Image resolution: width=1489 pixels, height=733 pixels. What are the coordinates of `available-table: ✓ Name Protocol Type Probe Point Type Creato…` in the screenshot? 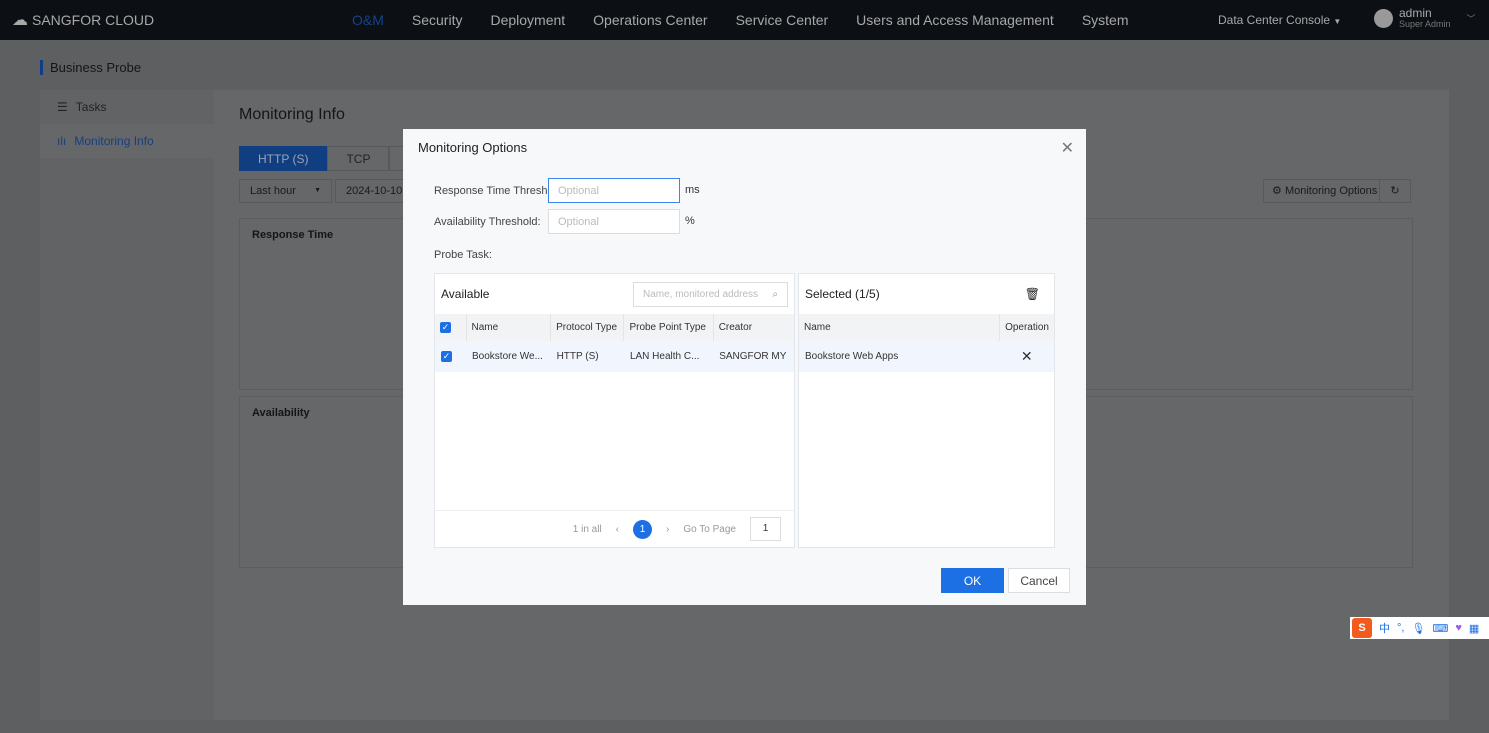 It's located at (614, 343).